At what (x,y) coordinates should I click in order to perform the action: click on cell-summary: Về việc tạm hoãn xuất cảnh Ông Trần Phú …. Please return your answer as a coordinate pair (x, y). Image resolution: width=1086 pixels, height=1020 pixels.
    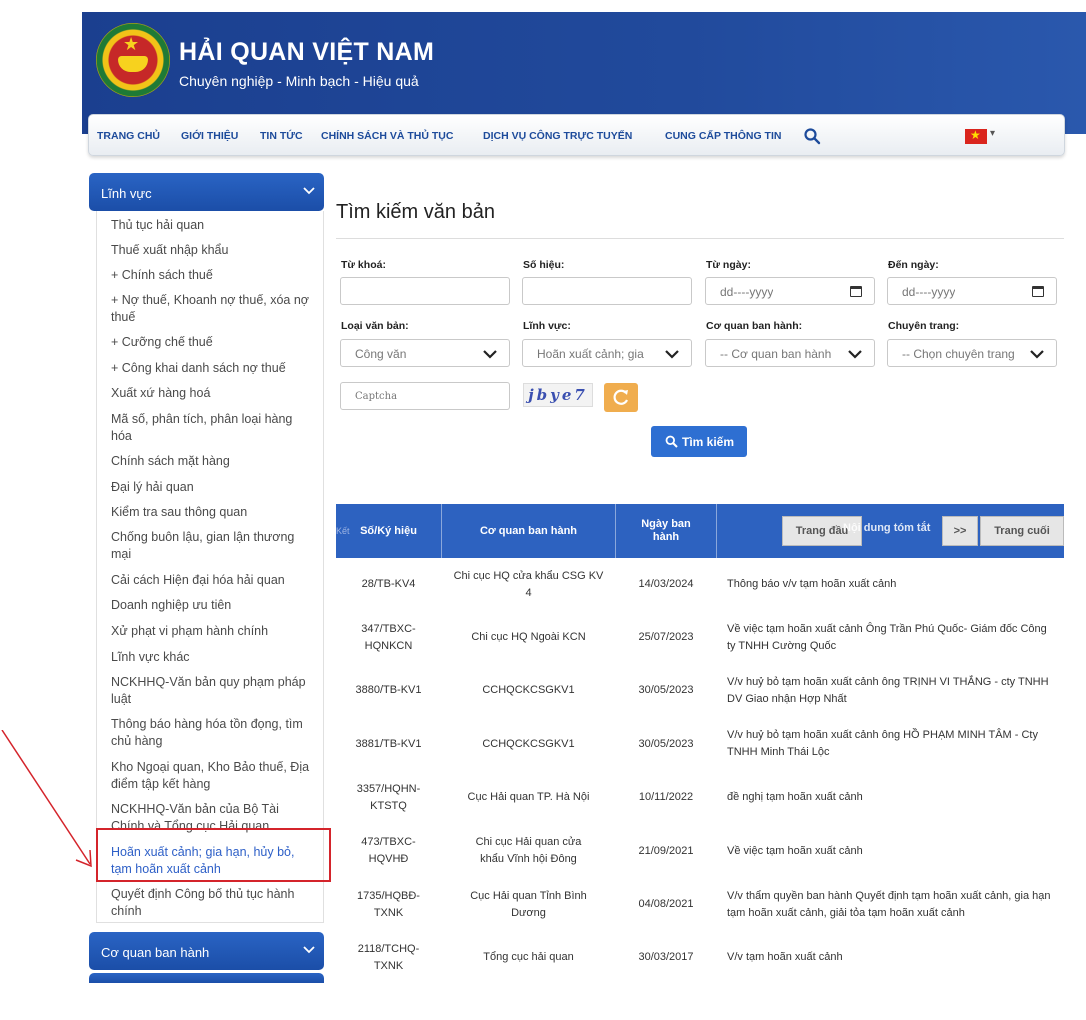
    Looking at the image, I should click on (890, 637).